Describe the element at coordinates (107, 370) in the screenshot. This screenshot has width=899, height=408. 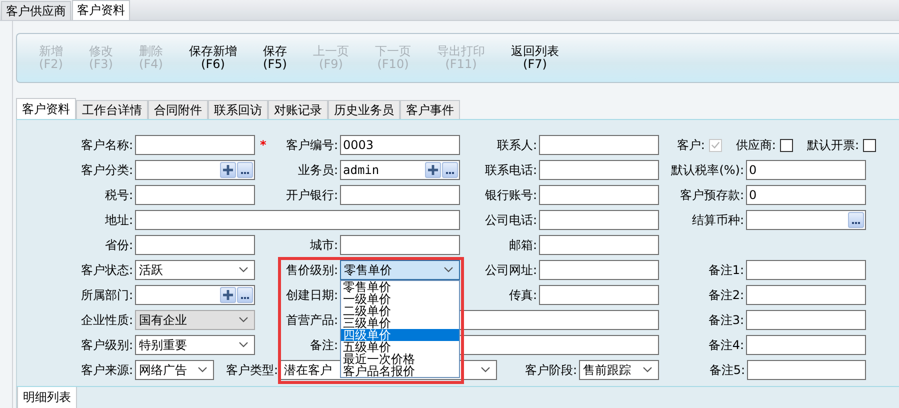
I see `field-label: 客户来源:` at that location.